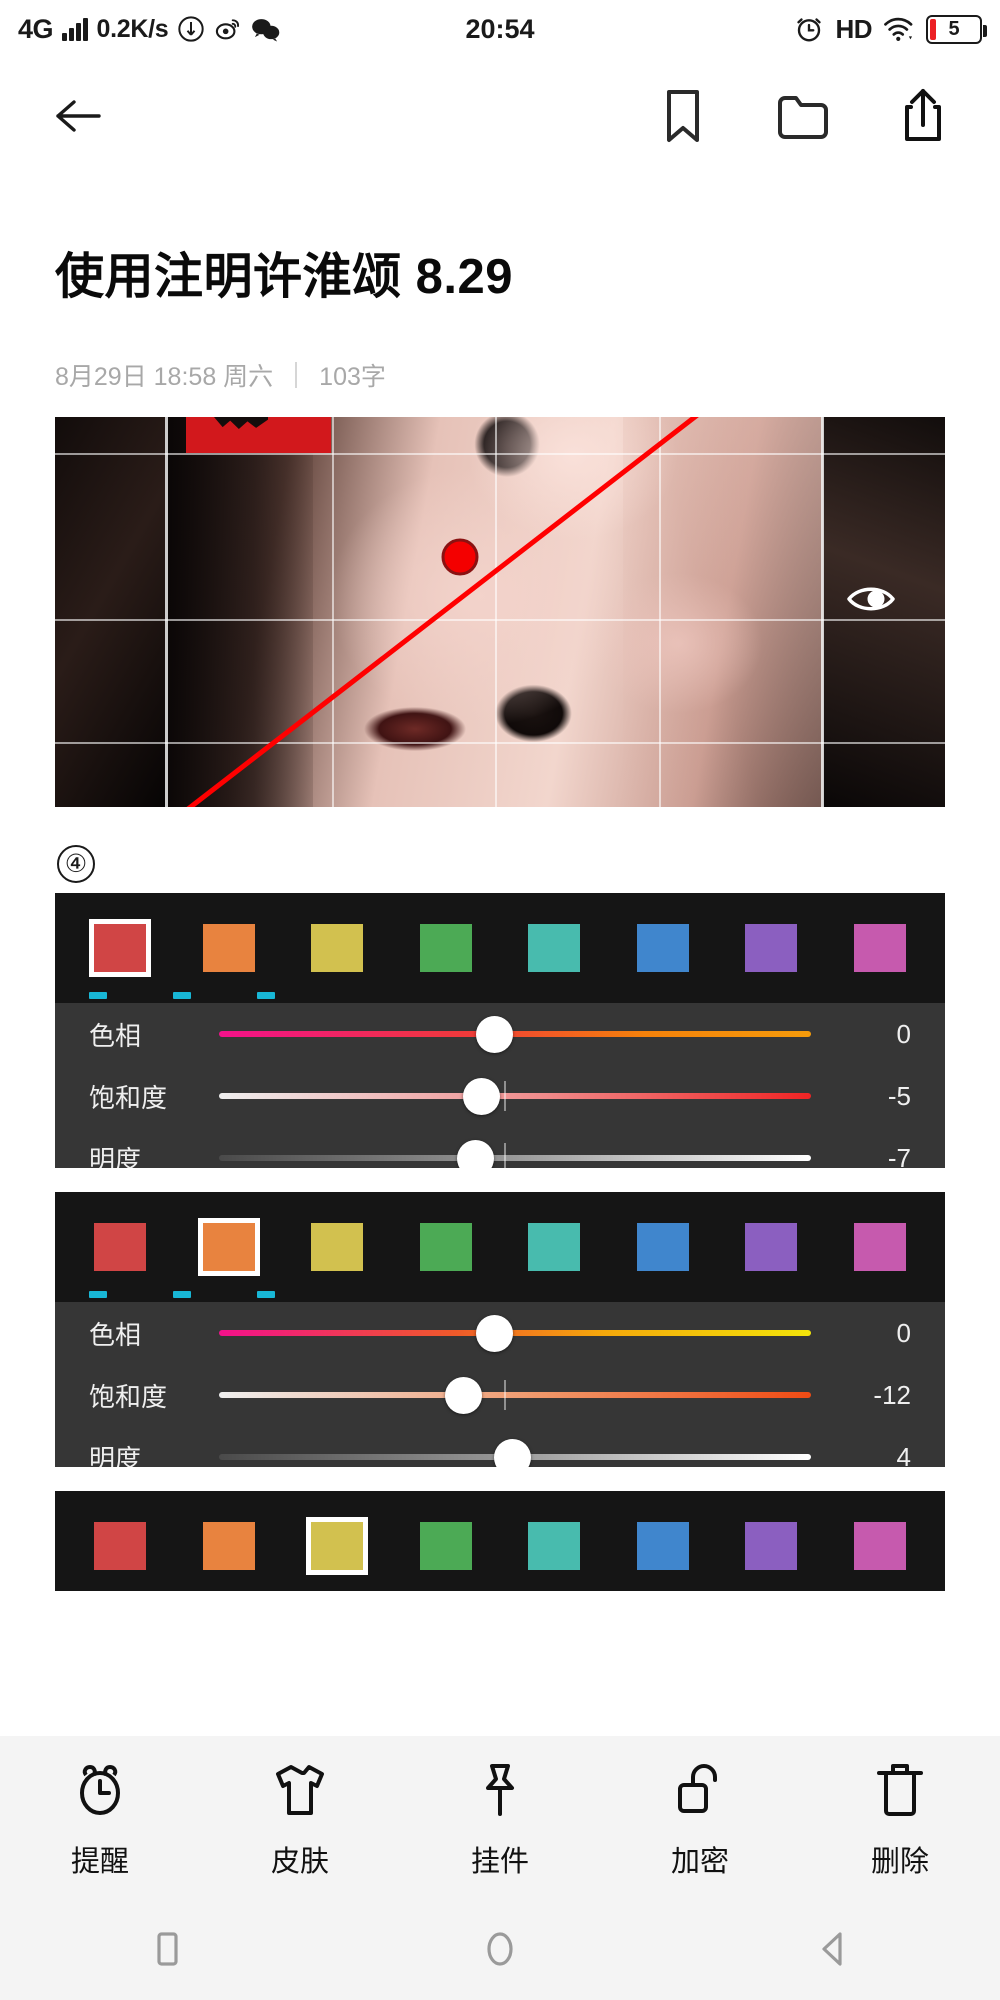 The width and height of the screenshot is (1000, 2000). What do you see at coordinates (76, 864) in the screenshot?
I see `step-badge: ④` at bounding box center [76, 864].